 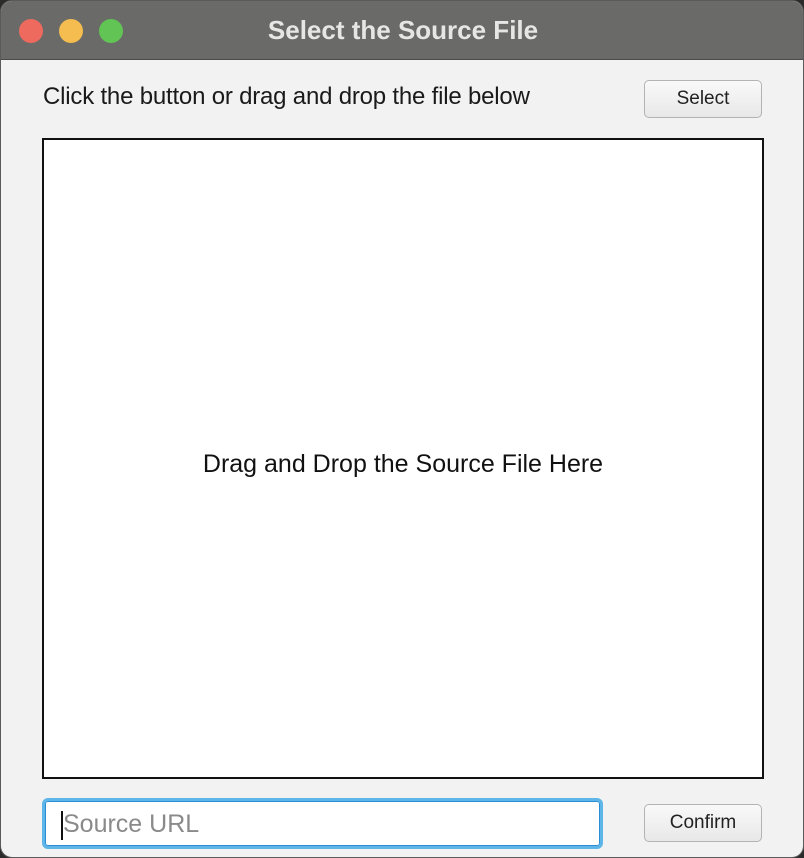 I want to click on confirm-button: Confirm, so click(x=703, y=823).